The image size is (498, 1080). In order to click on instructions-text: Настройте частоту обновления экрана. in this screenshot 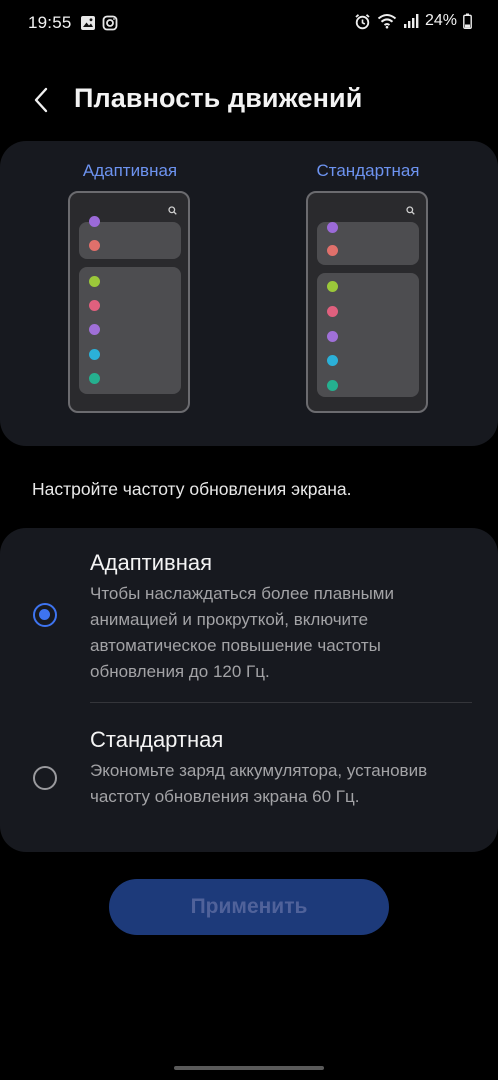, I will do `click(192, 489)`.